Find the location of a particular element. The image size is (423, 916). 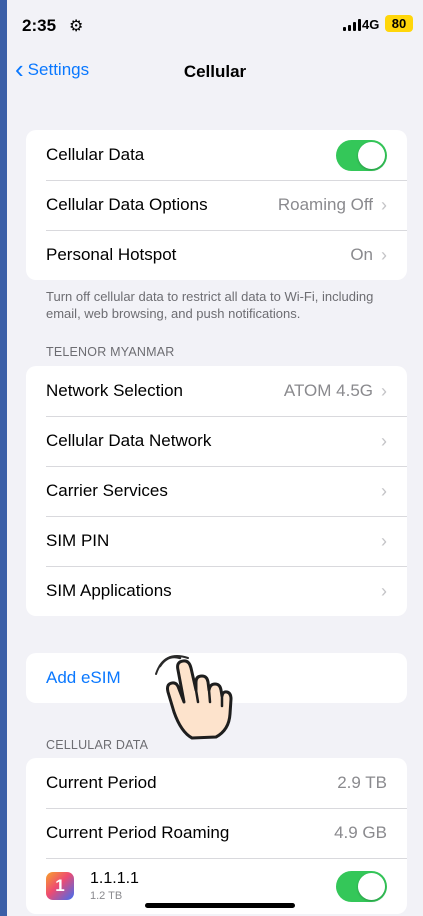

cellular-data-toggle is located at coordinates (361, 155).